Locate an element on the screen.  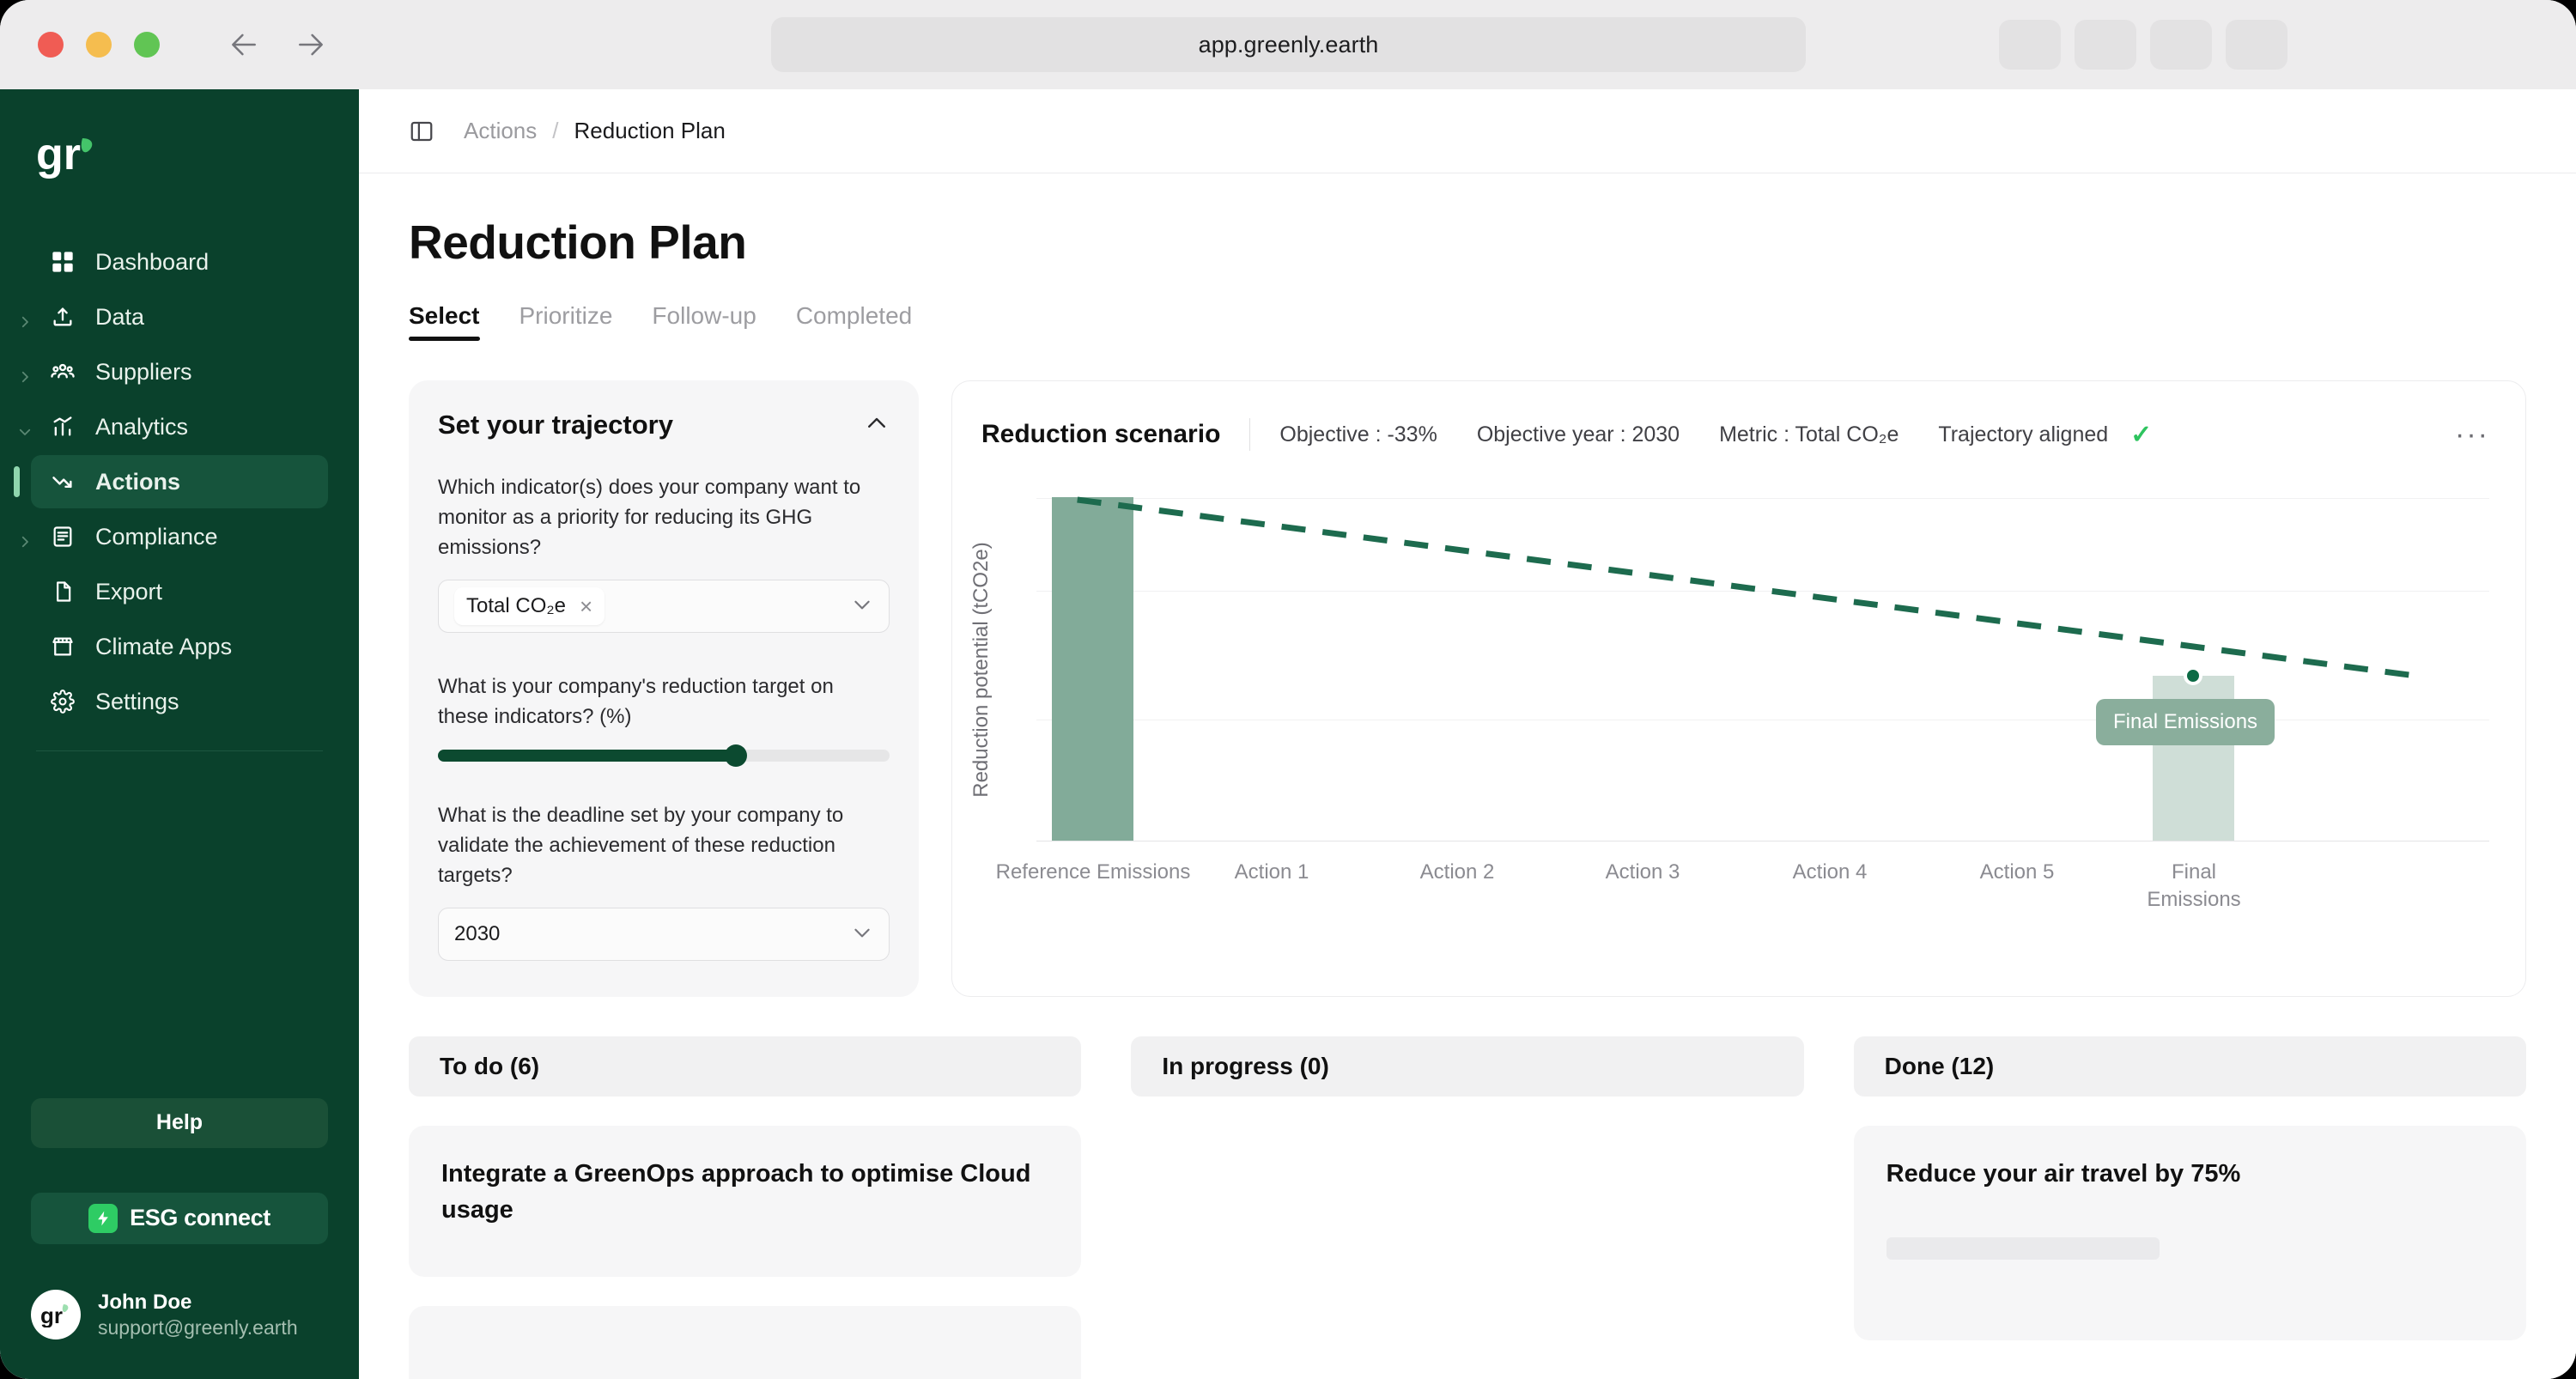
bar-chart-icon is located at coordinates (62, 426).